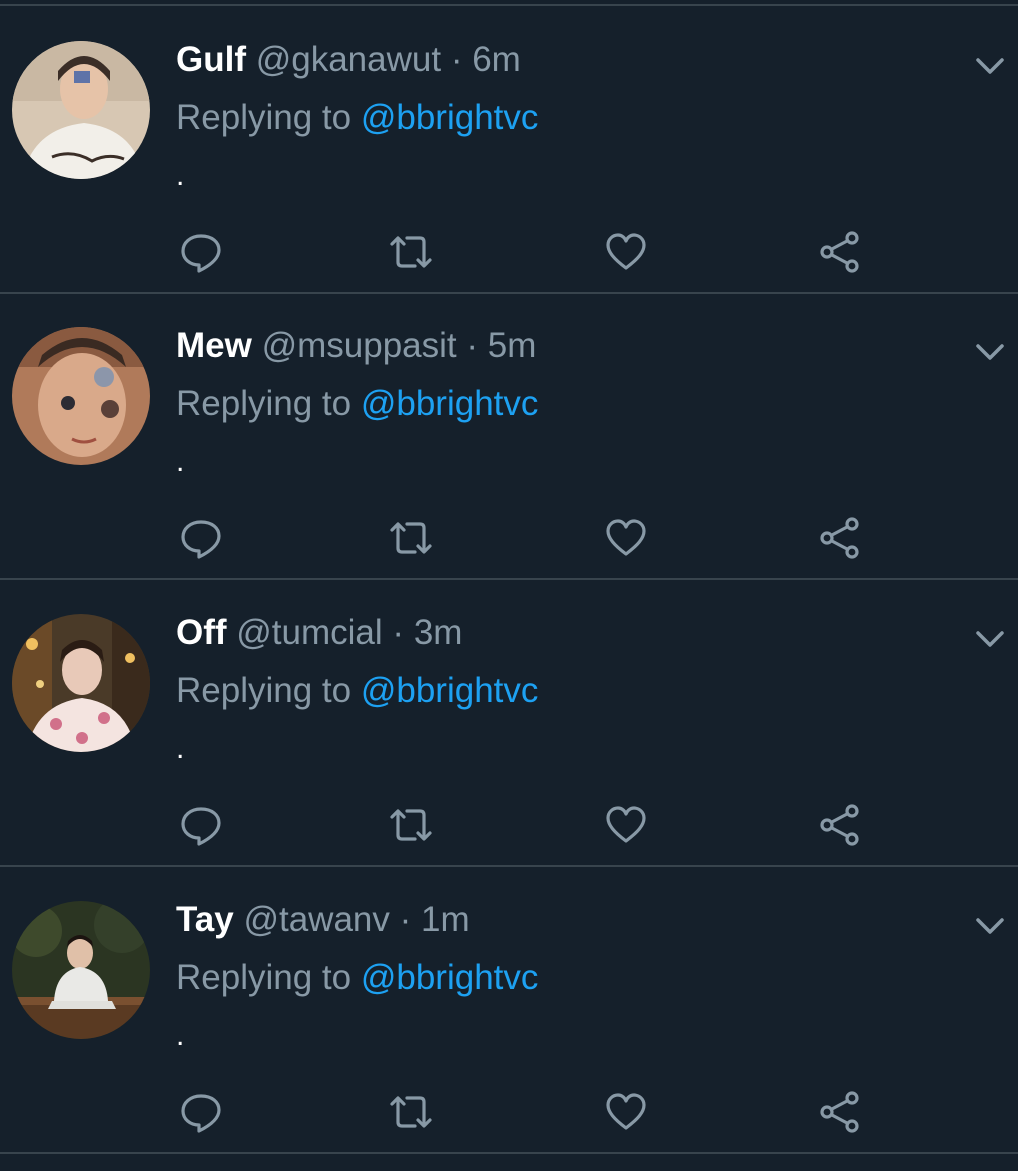 The image size is (1018, 1171). I want to click on display-name: Gulf, so click(211, 59).